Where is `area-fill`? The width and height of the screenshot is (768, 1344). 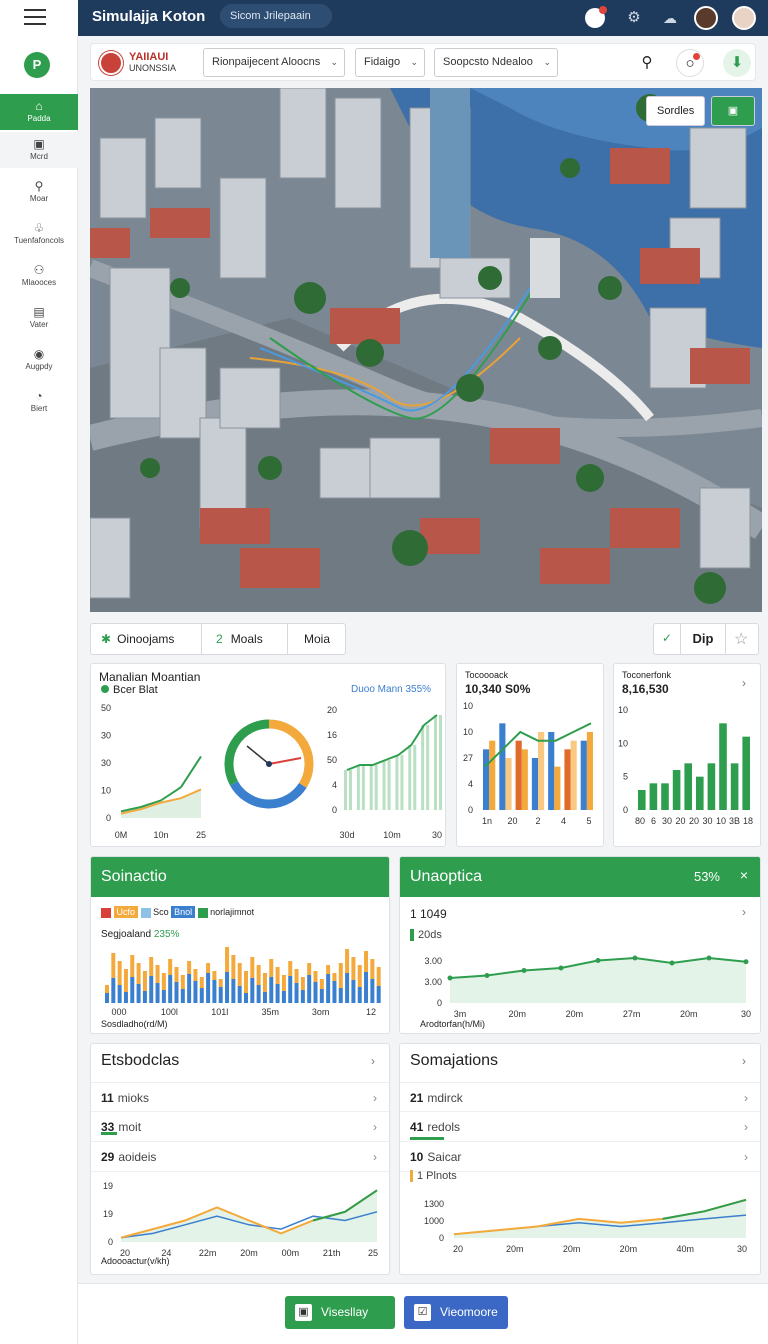 area-fill is located at coordinates (598, 980).